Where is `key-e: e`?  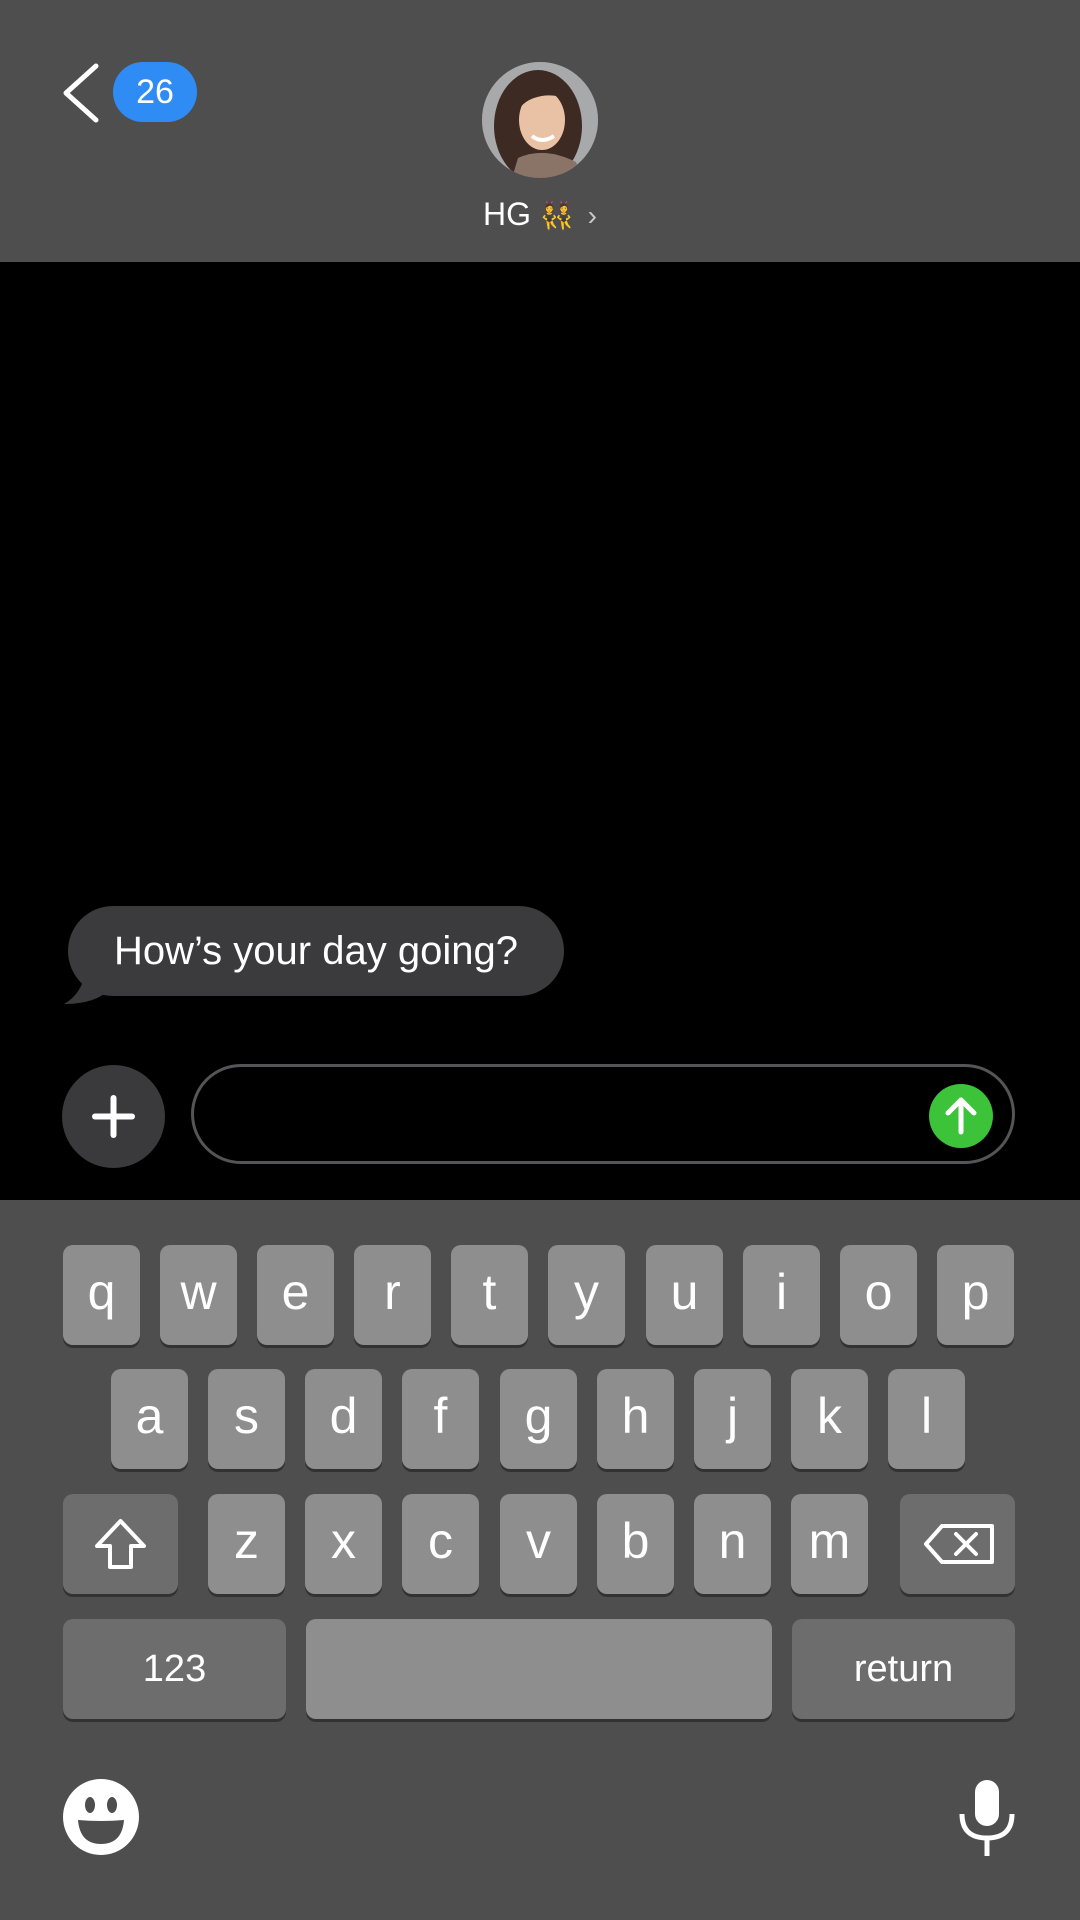
key-e: e is located at coordinates (295, 1295).